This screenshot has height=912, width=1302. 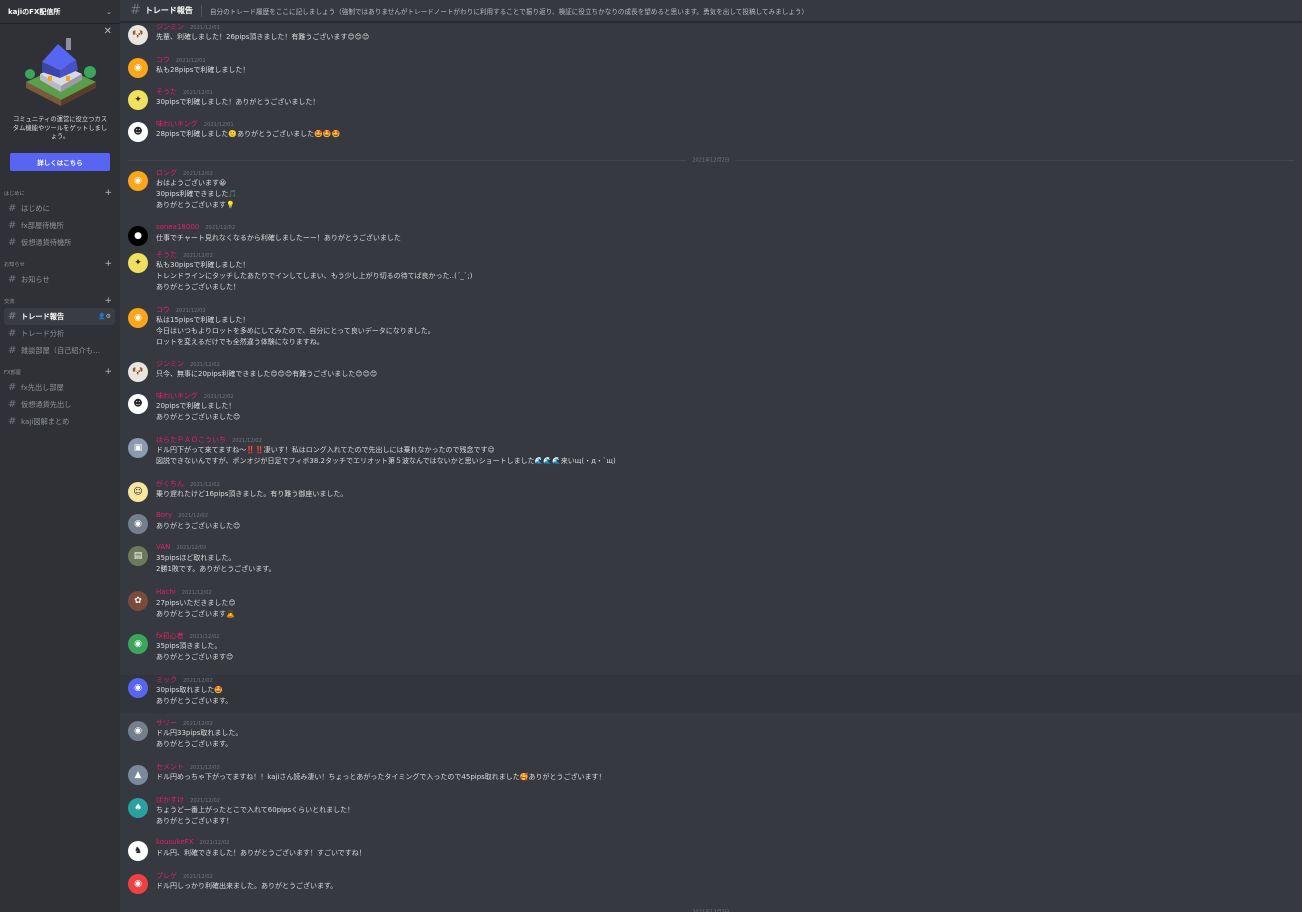 I want to click on message: ◉ fx初心者 2021/12/02 35pips頂きました。 ありがとうございます😊, so click(x=711, y=650).